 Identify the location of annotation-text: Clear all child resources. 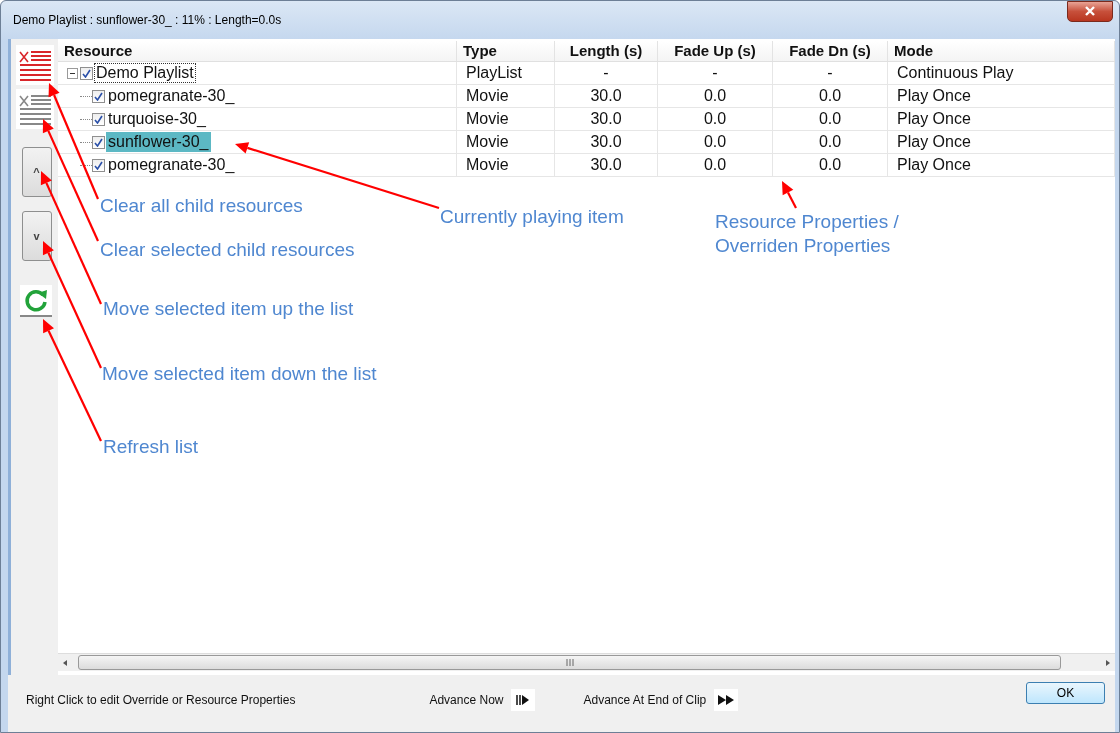
(201, 206).